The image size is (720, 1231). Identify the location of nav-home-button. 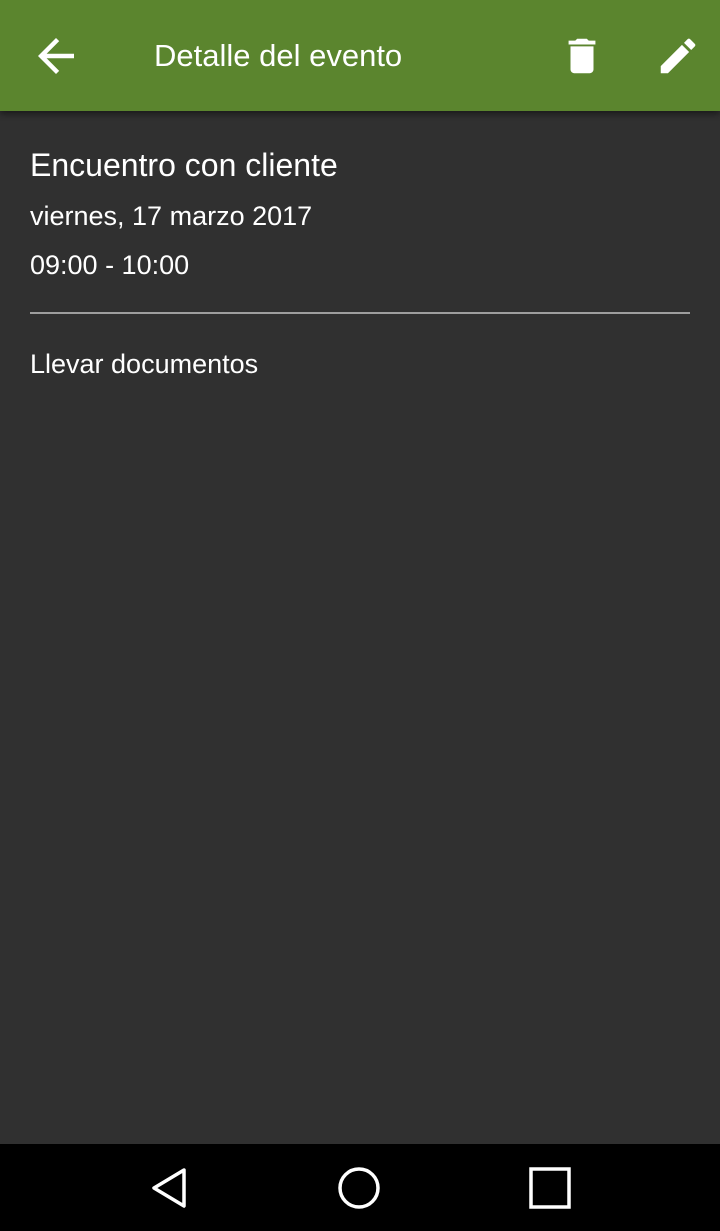
(359, 1187).